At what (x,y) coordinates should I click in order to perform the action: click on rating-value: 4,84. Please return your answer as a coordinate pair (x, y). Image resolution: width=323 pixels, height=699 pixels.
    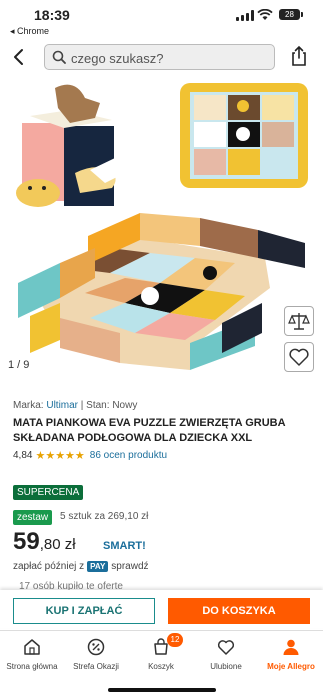
    Looking at the image, I should click on (23, 455).